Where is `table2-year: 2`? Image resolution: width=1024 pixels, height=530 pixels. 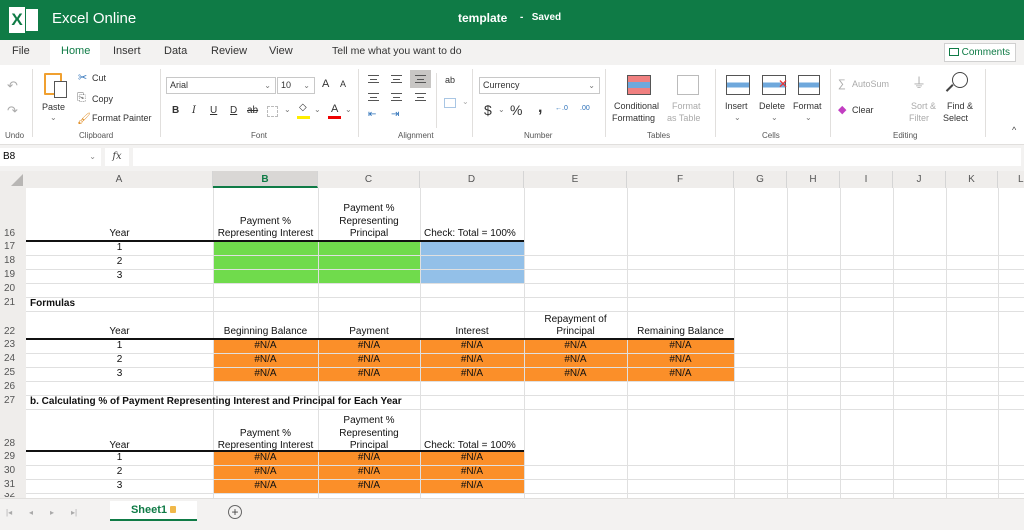
table2-year: 2 is located at coordinates (119, 360).